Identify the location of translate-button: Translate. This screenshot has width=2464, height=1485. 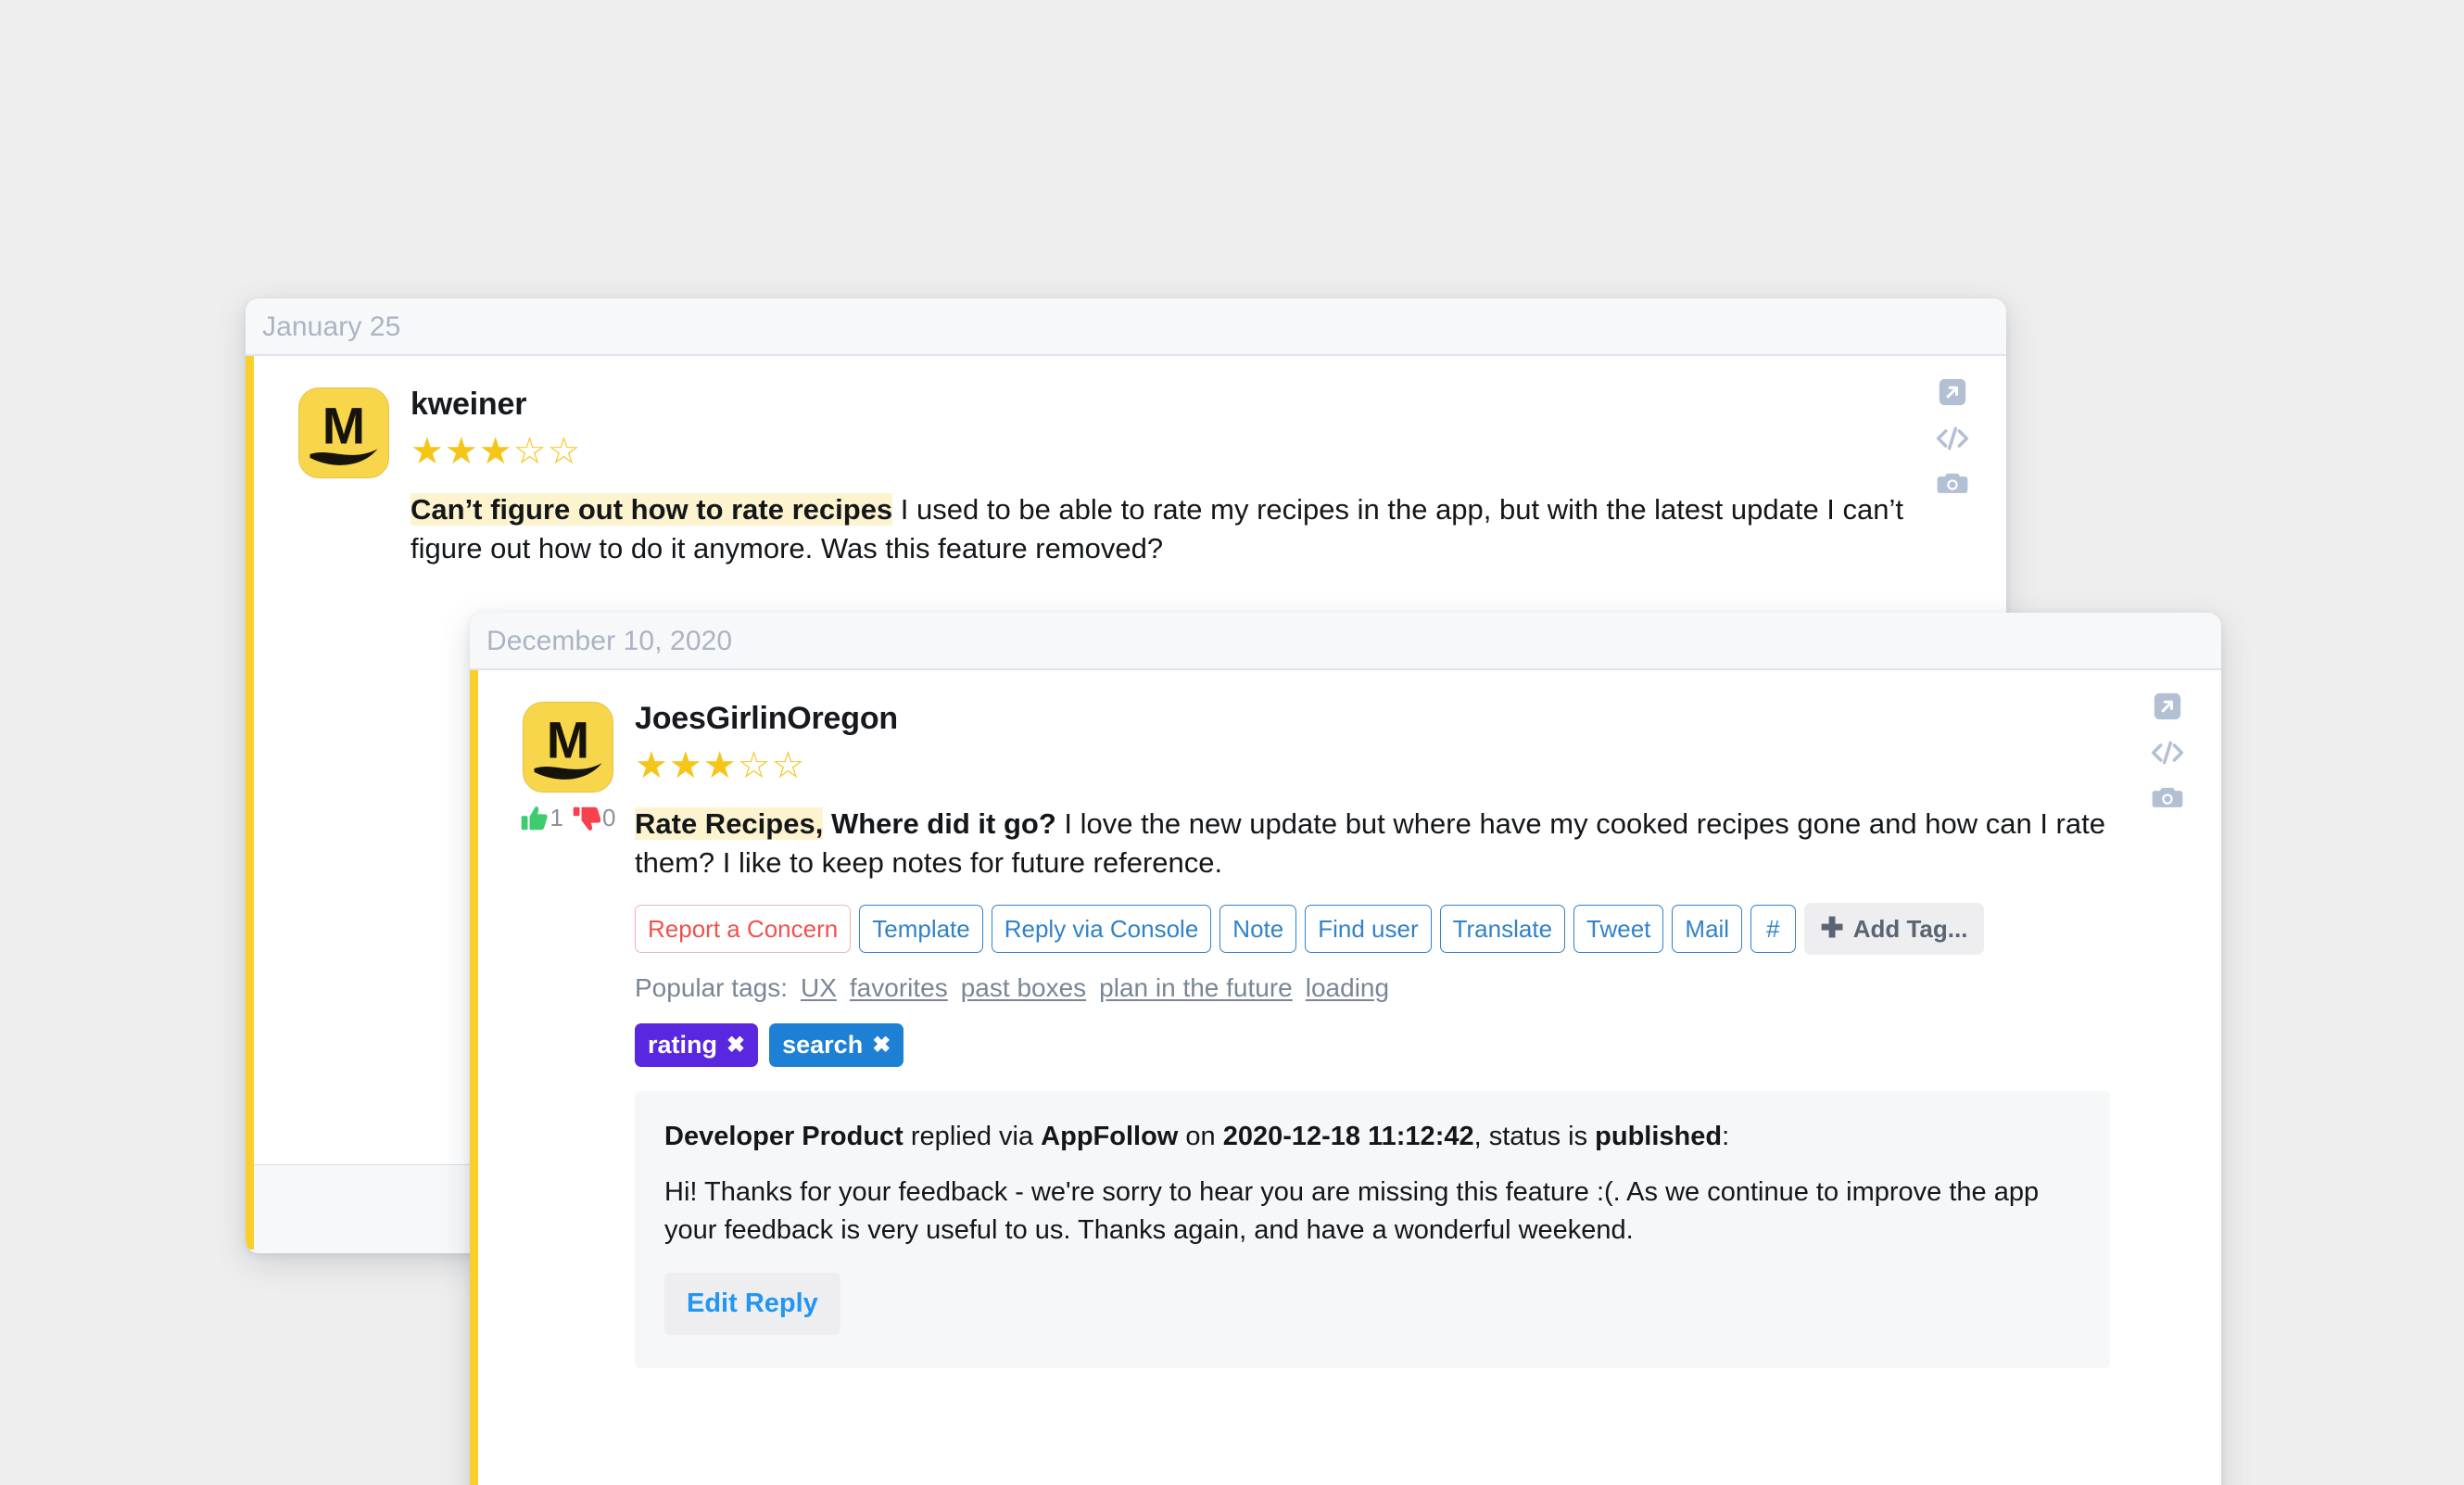
(1503, 930).